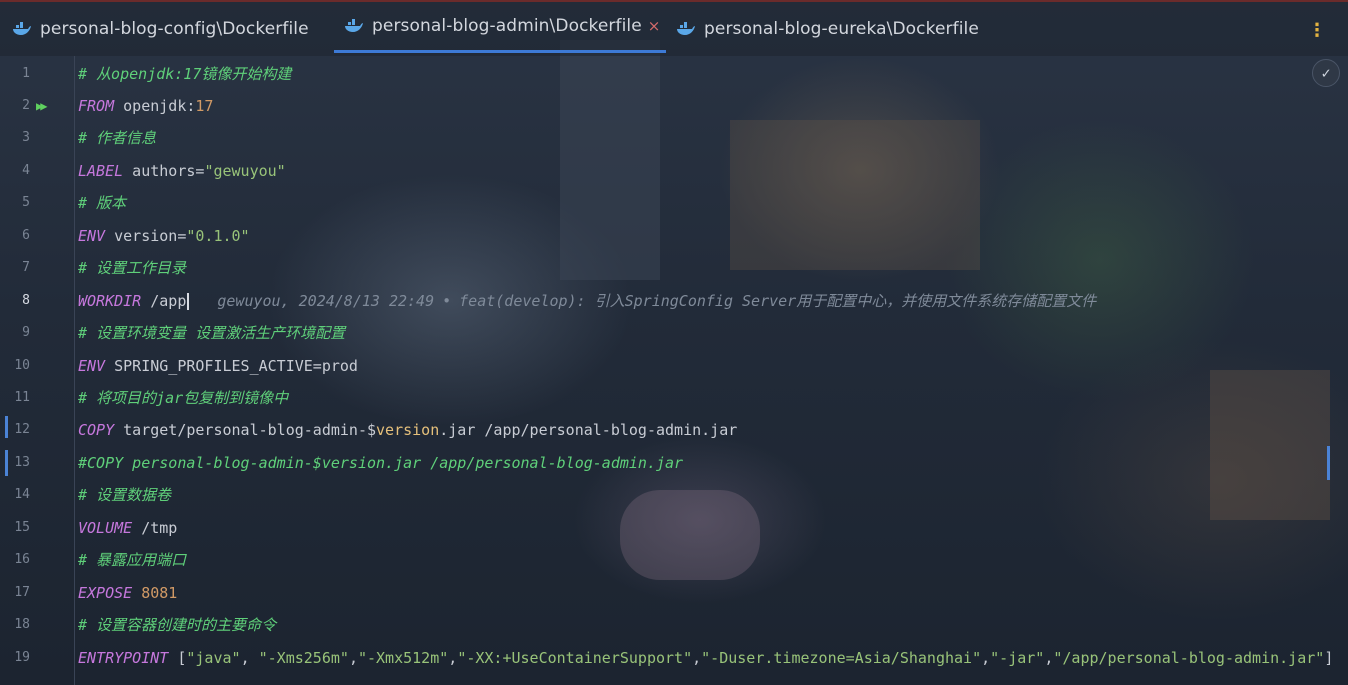 This screenshot has width=1348, height=685. What do you see at coordinates (362, 300) in the screenshot?
I see `blame-date: 2024/8/13 22:49` at bounding box center [362, 300].